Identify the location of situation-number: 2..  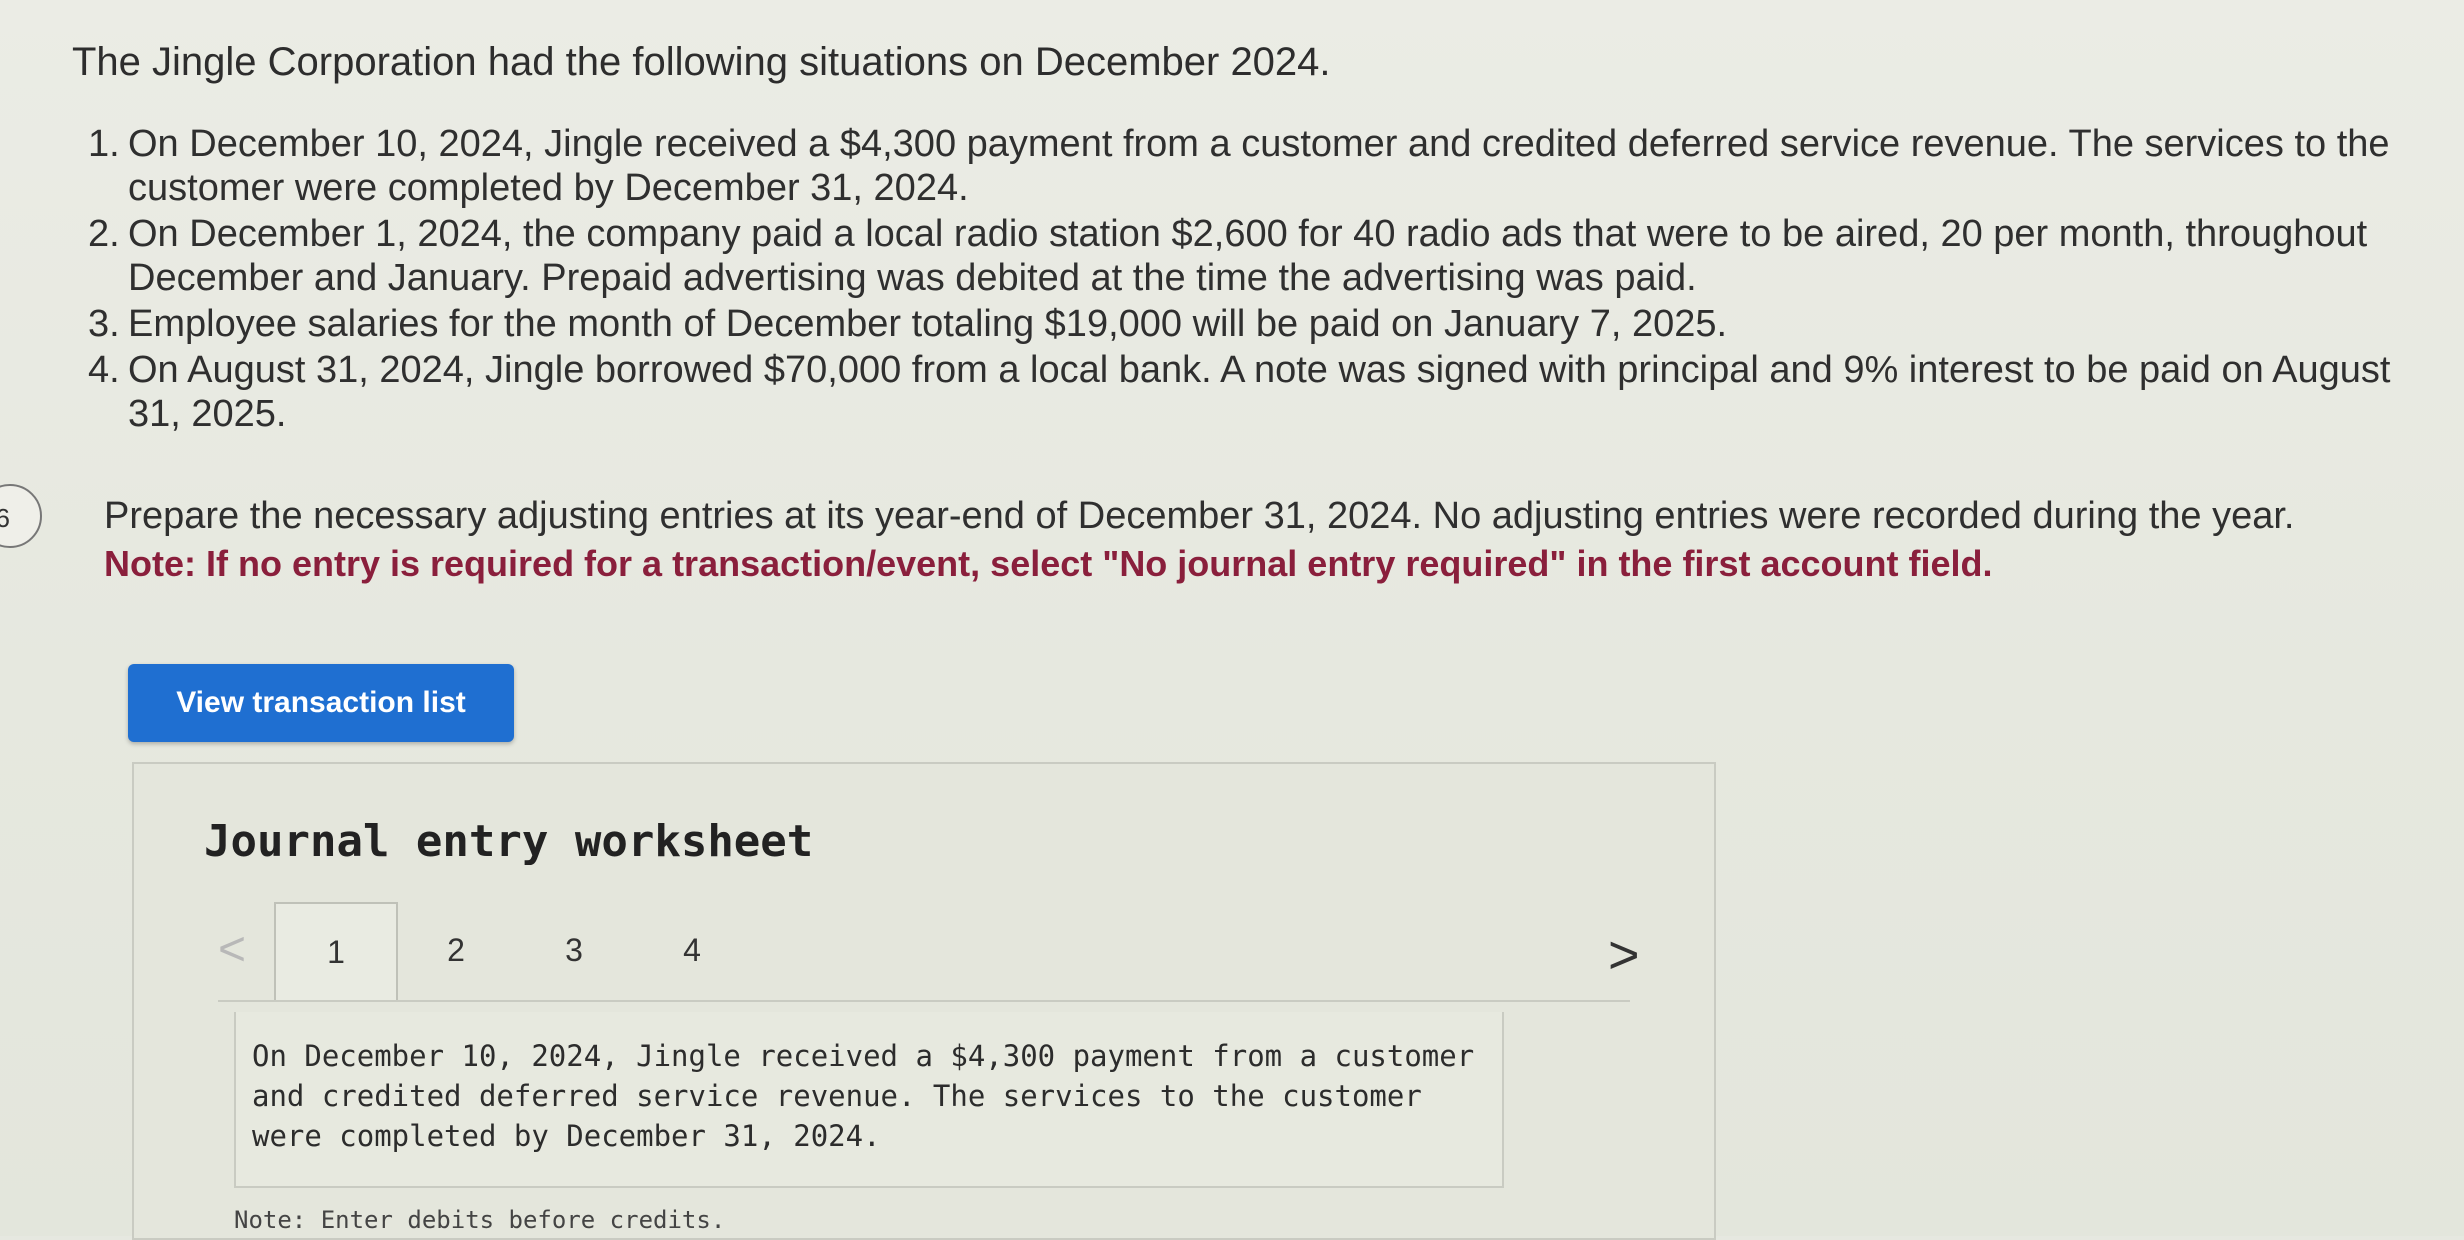
(104, 234).